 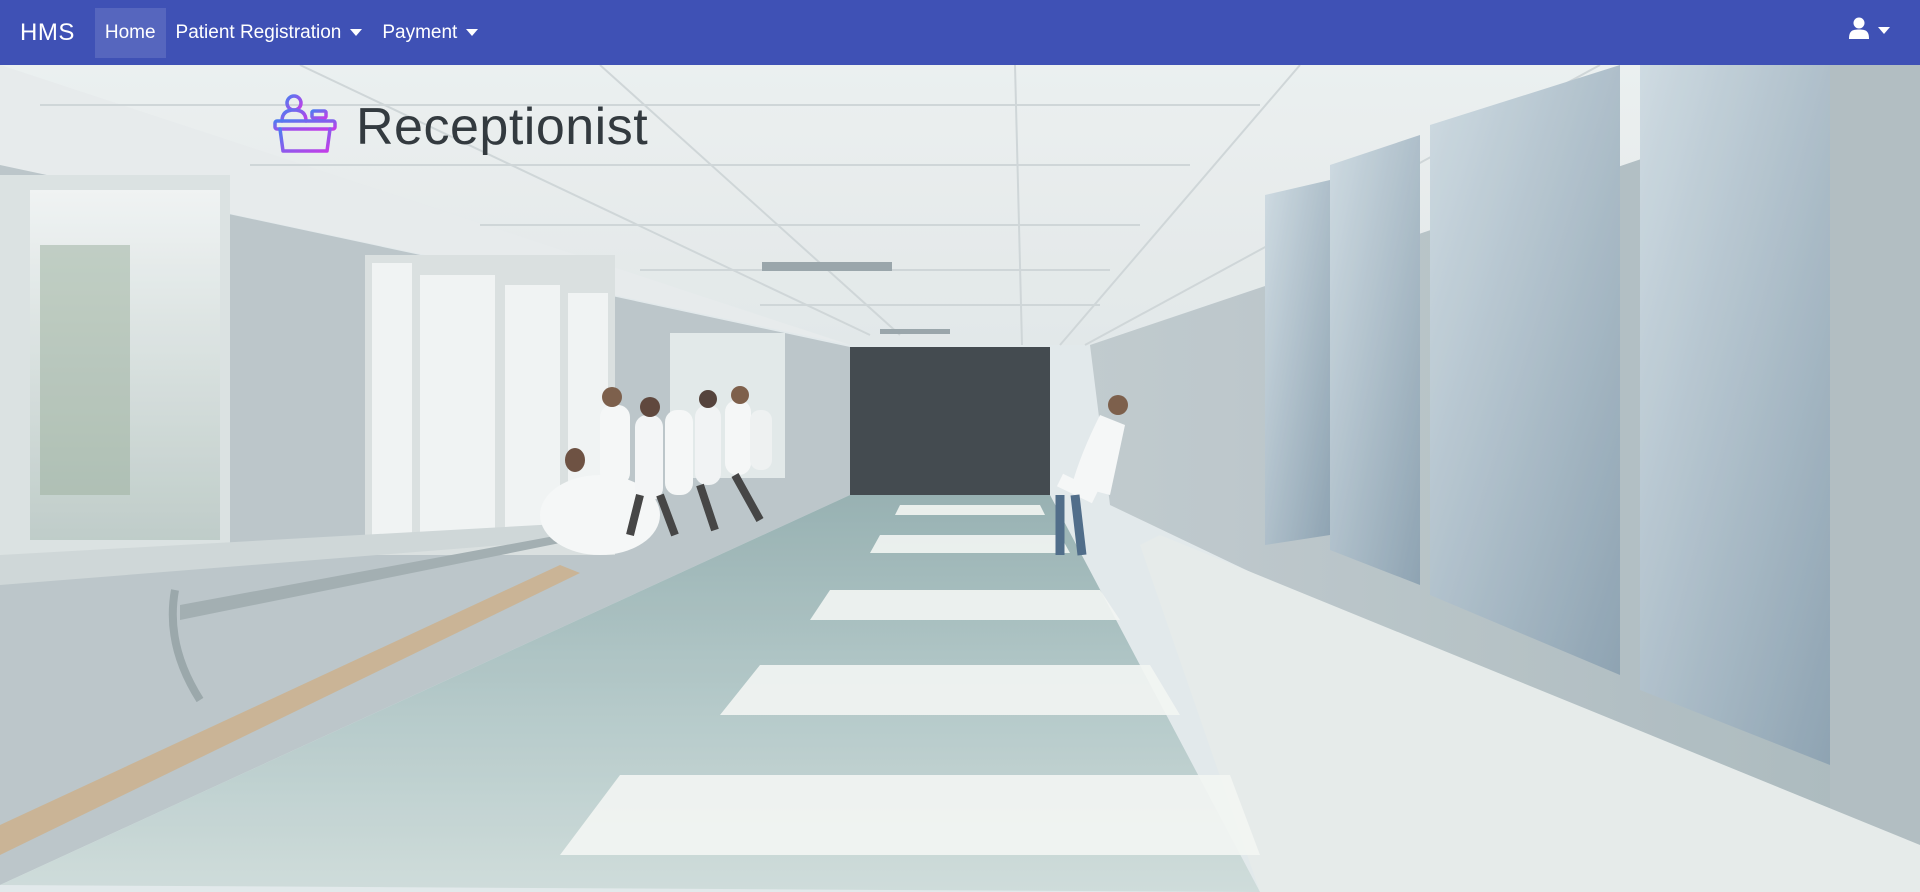 What do you see at coordinates (47, 33) in the screenshot?
I see `brand-logo: HMS` at bounding box center [47, 33].